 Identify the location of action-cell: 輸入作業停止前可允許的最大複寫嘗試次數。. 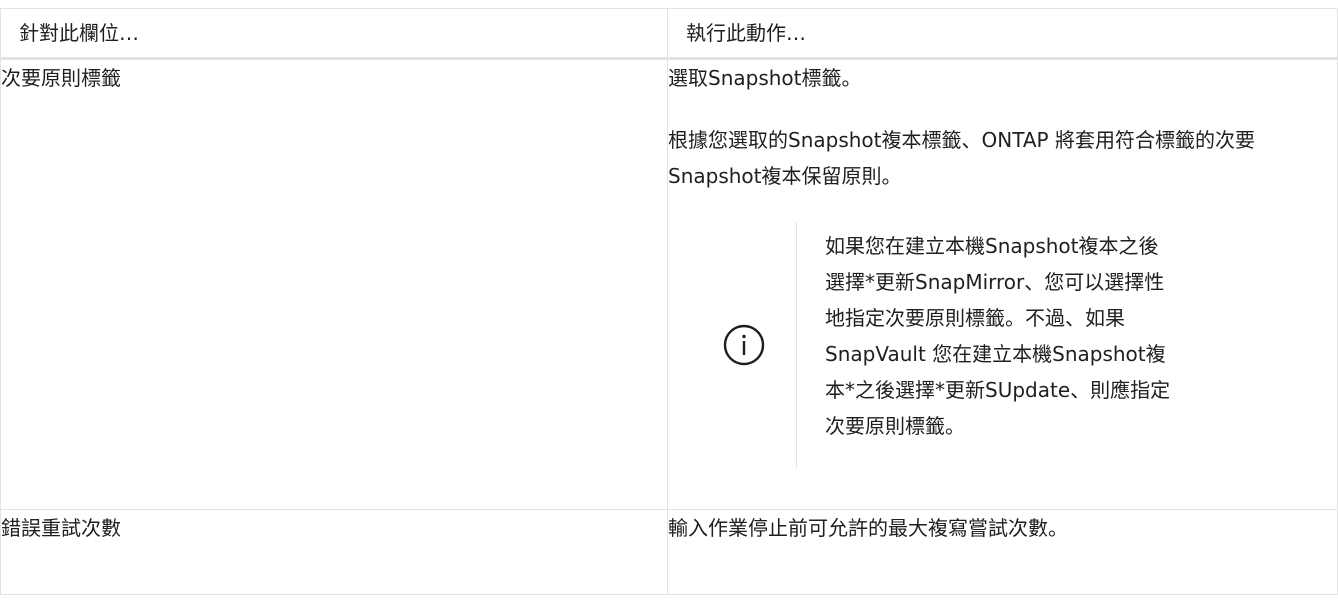
(1002, 552).